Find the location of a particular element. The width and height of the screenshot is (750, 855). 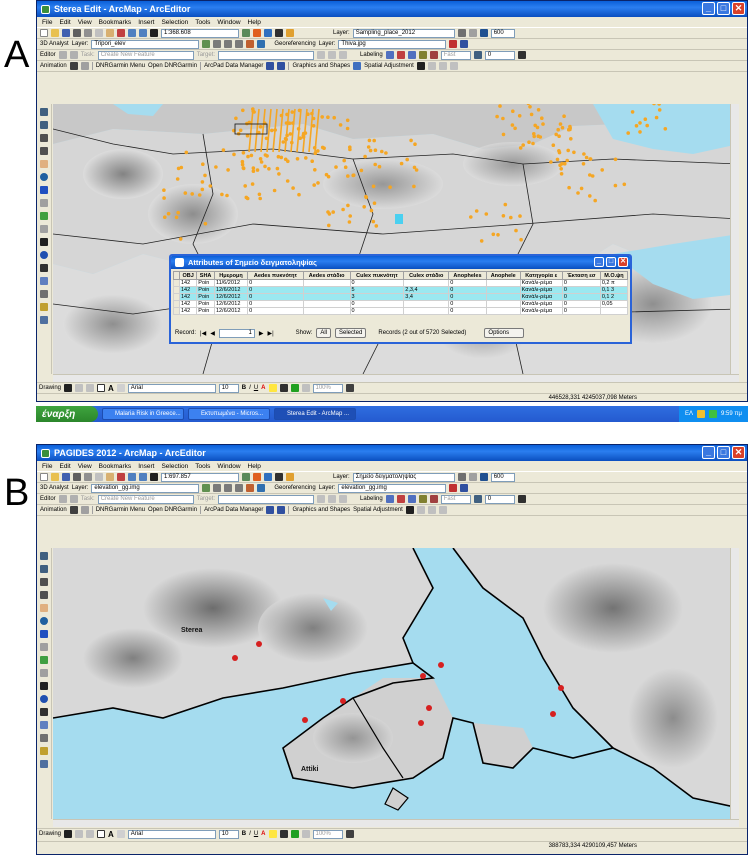

bold-button: B is located at coordinates (244, 834).